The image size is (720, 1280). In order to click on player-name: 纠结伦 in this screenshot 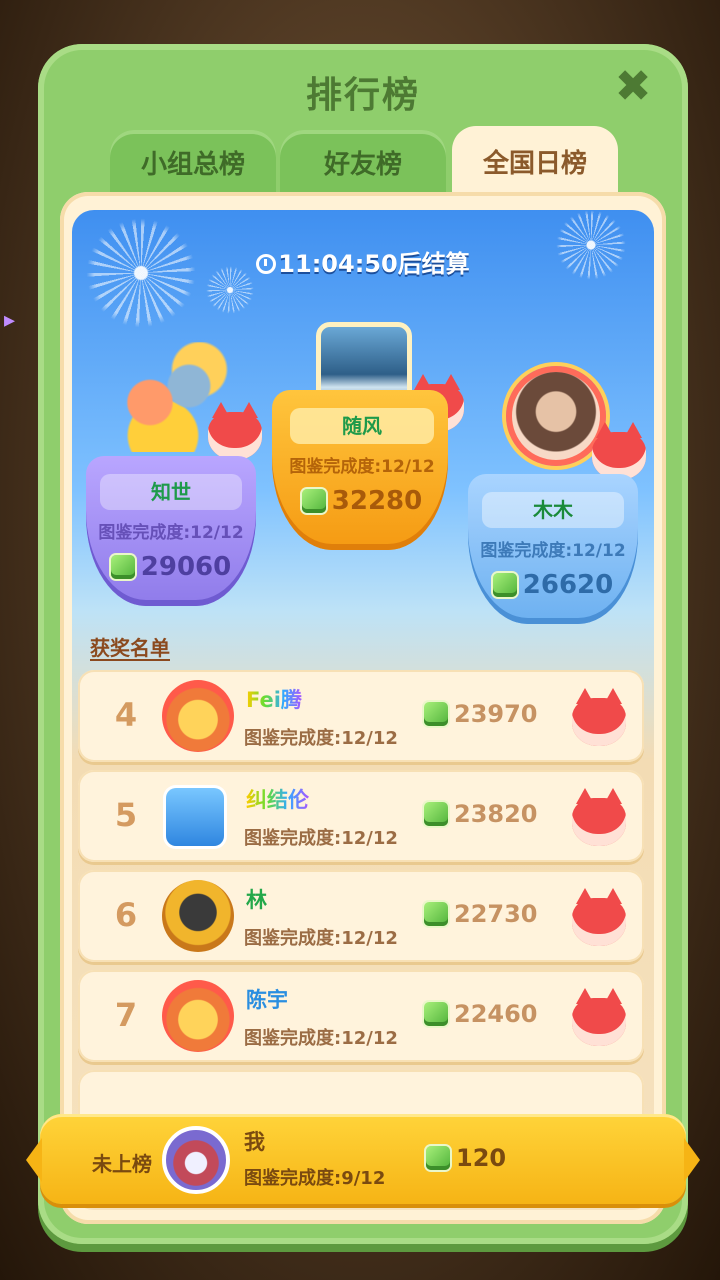, I will do `click(277, 799)`.